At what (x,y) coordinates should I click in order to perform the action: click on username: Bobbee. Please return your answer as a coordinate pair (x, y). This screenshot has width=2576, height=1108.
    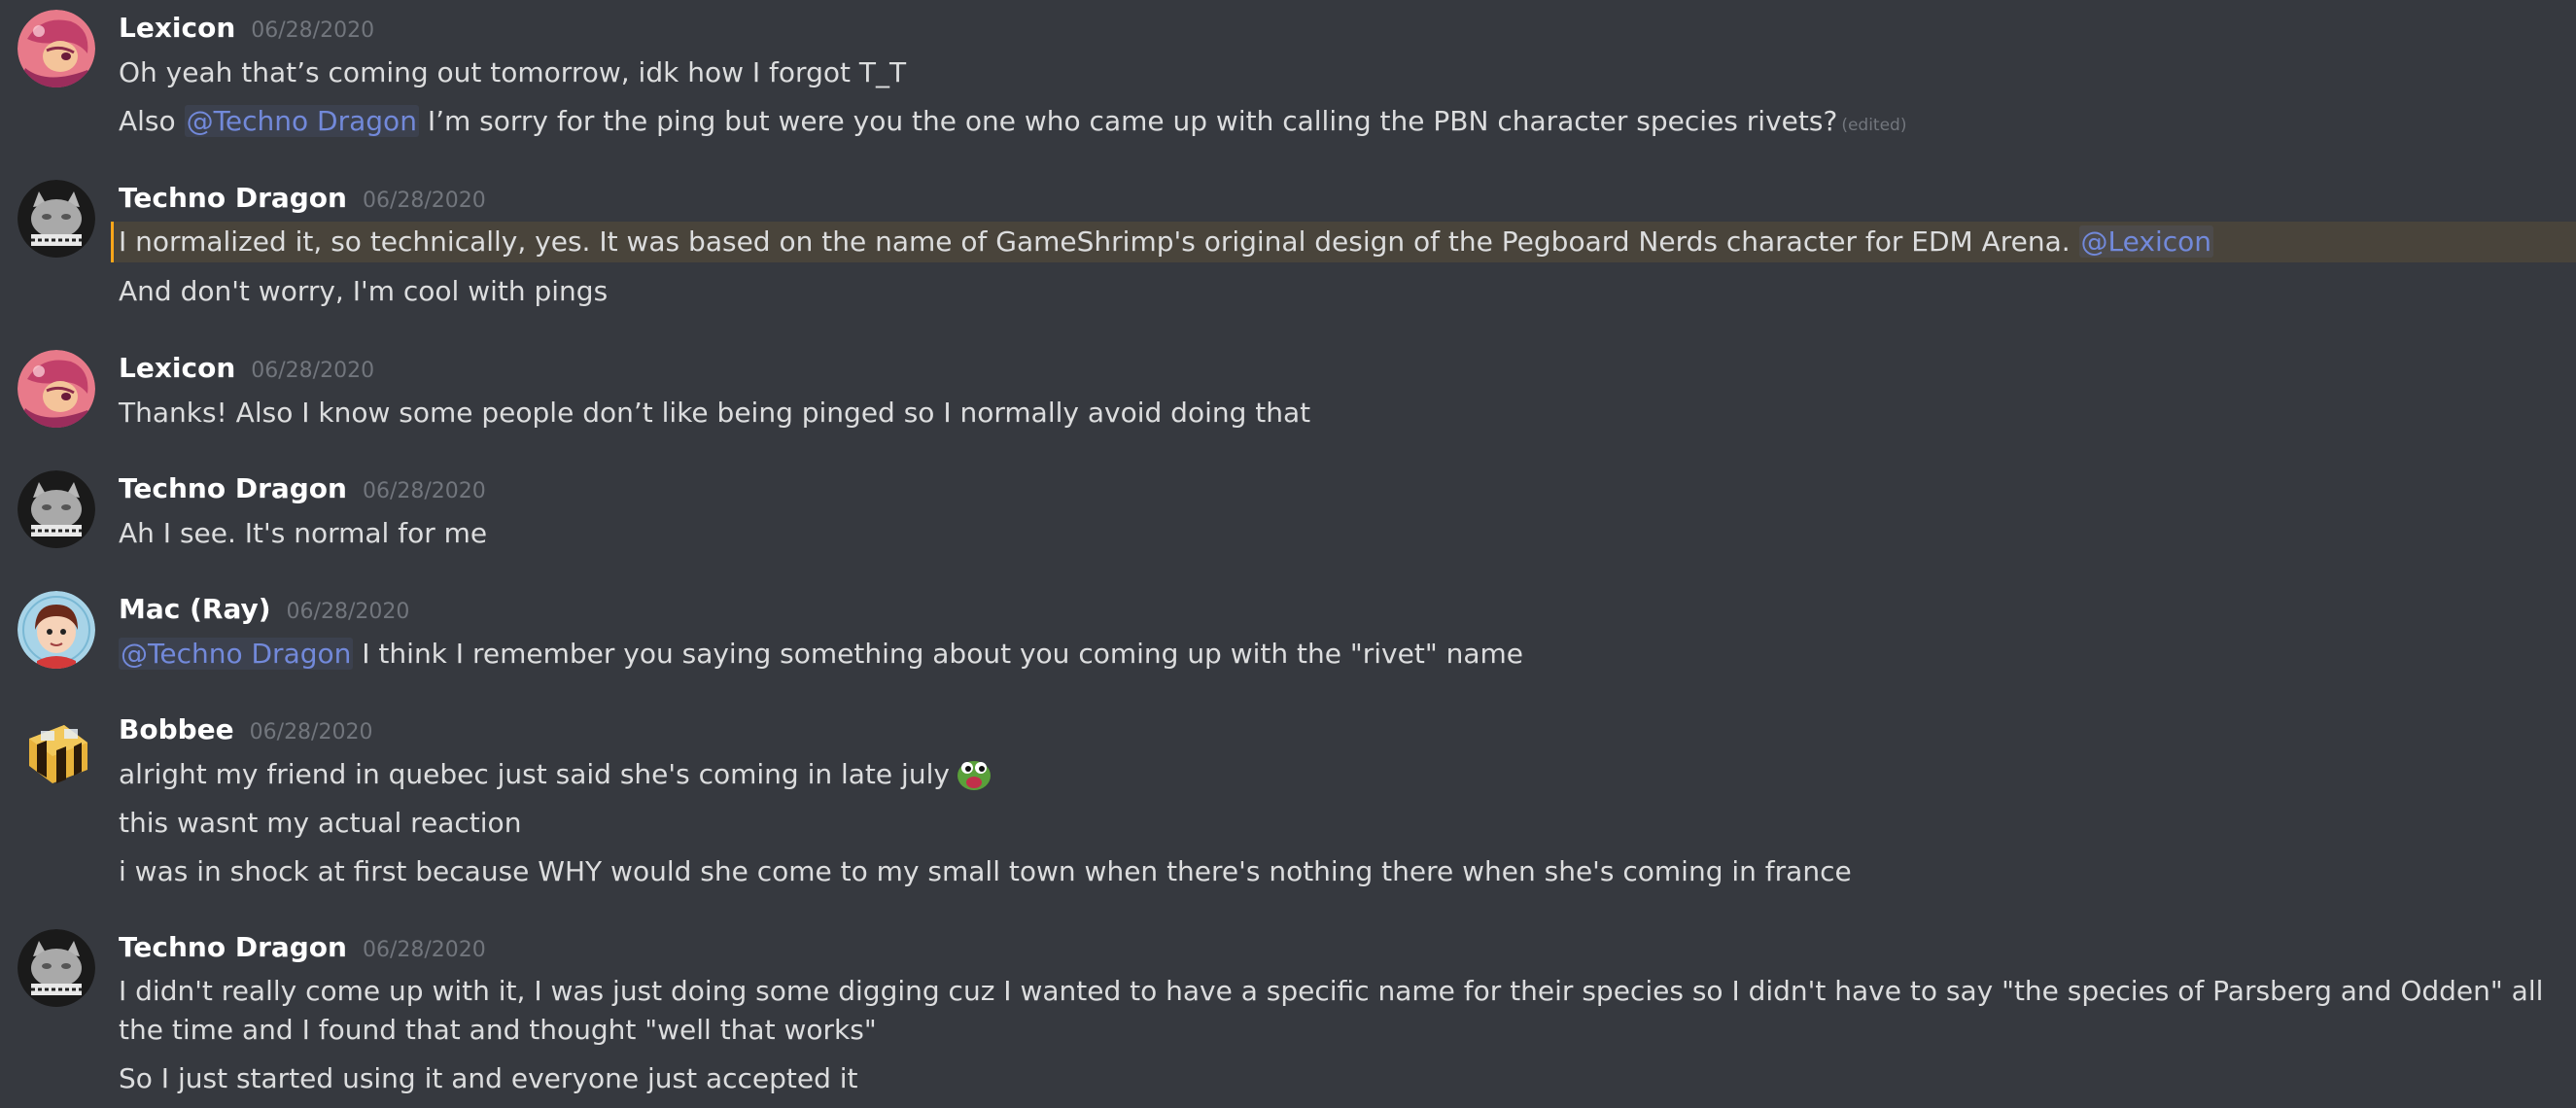
    Looking at the image, I should click on (177, 729).